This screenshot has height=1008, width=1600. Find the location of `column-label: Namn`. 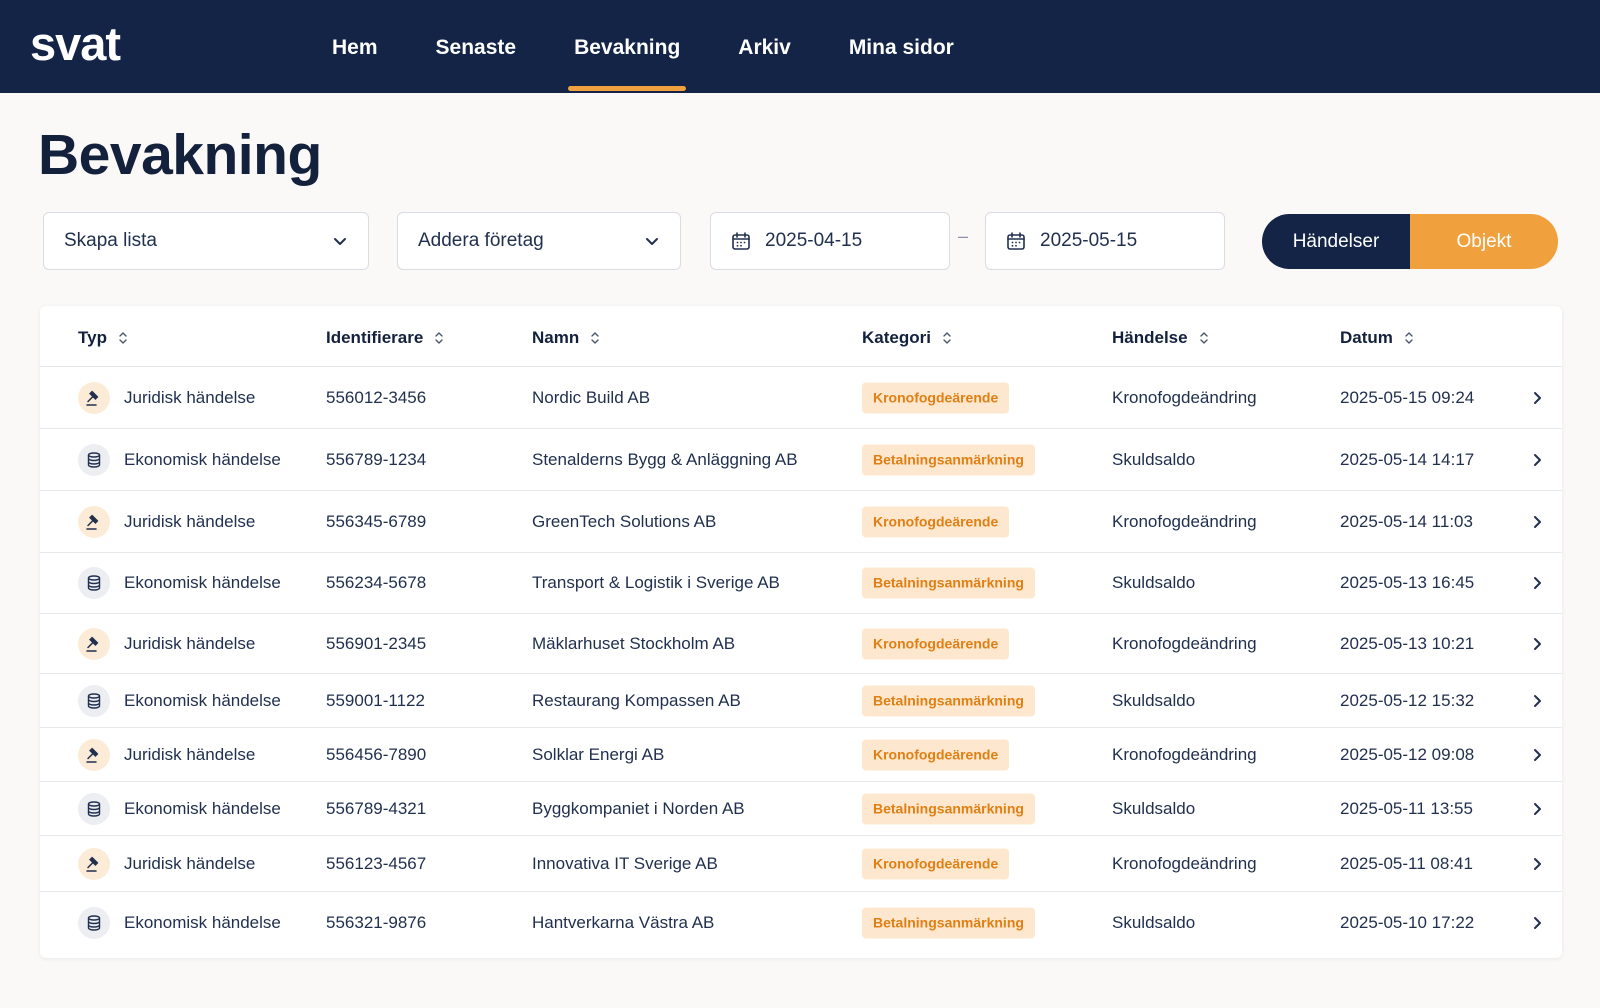

column-label: Namn is located at coordinates (556, 337).